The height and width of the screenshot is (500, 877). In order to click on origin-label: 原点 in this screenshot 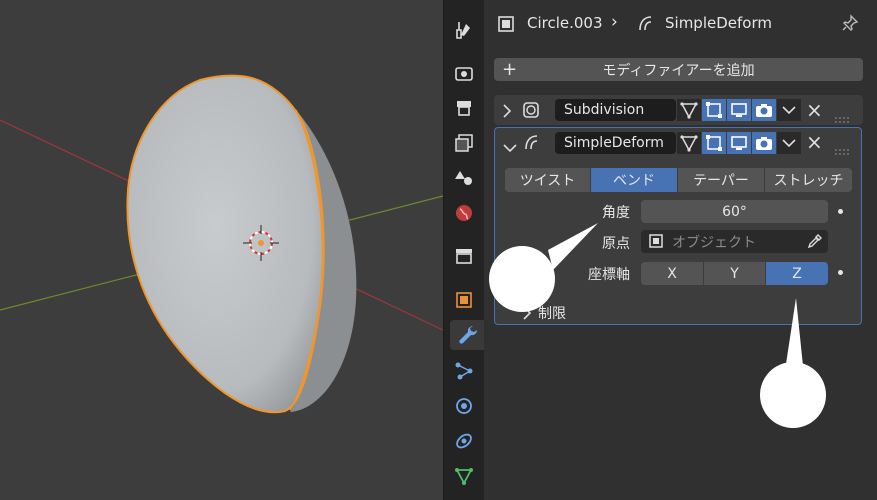, I will do `click(616, 244)`.